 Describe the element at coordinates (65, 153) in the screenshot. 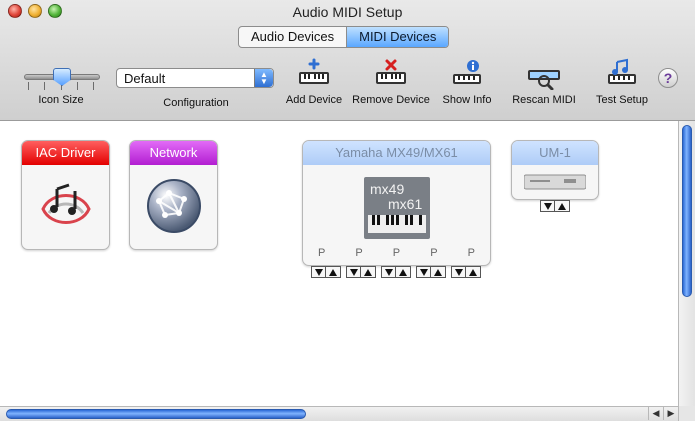

I see `device-name: IAC Driver` at that location.